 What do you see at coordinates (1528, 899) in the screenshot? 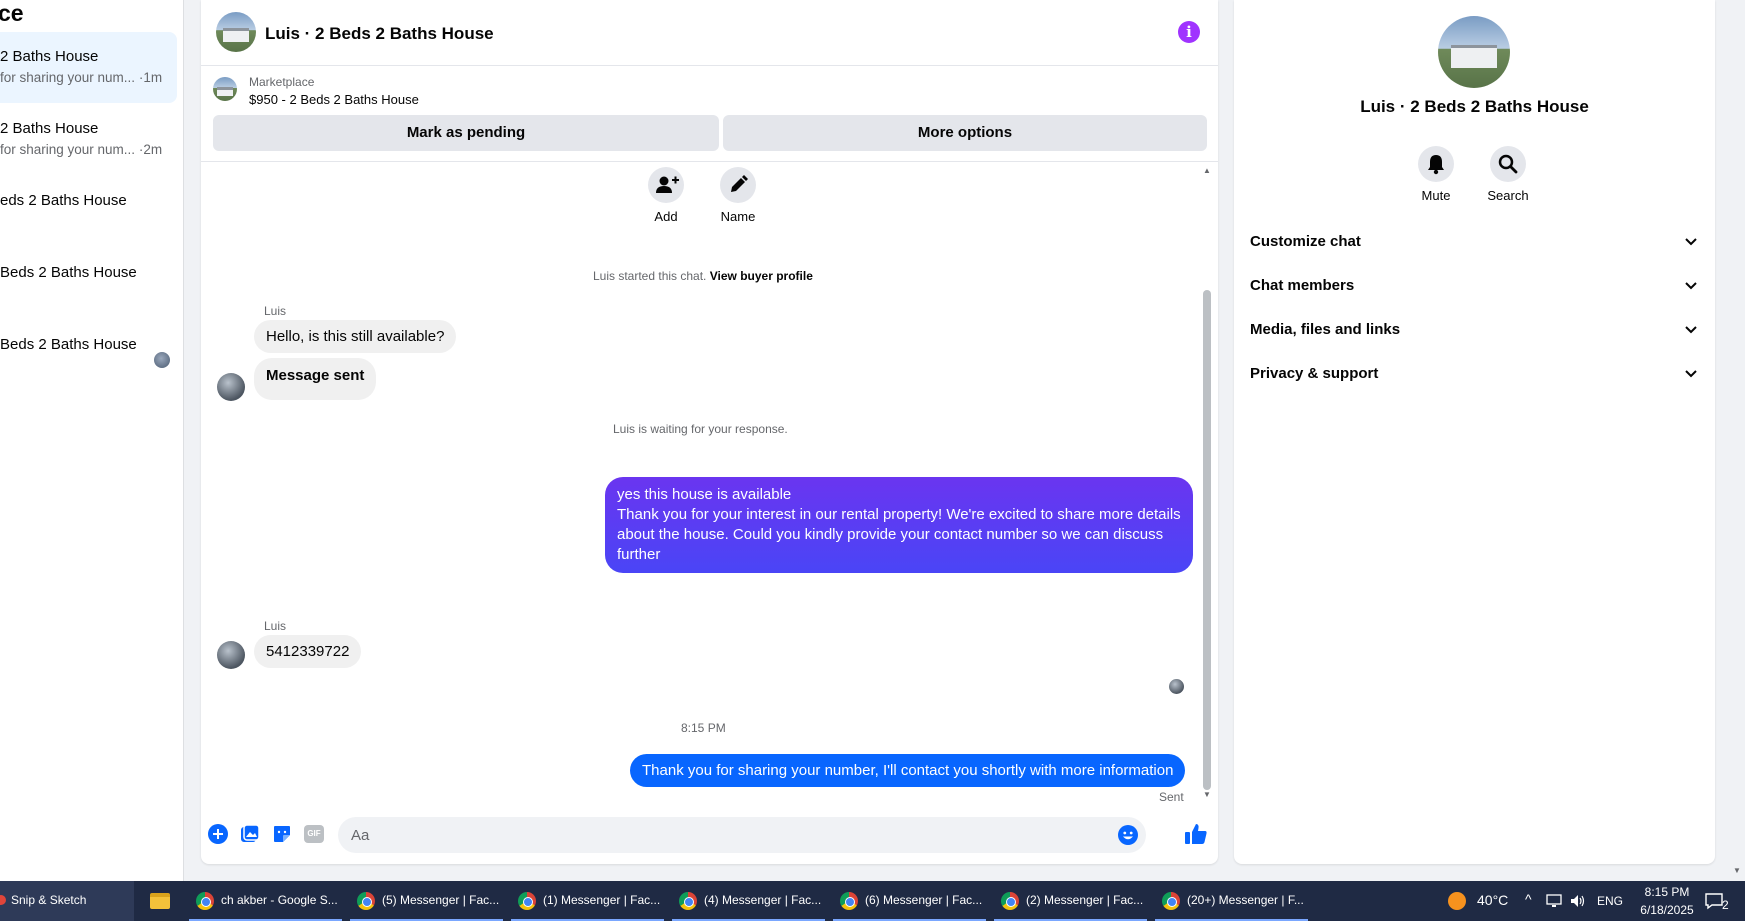
I see `show-hidden-icons-icon: ^` at bounding box center [1528, 899].